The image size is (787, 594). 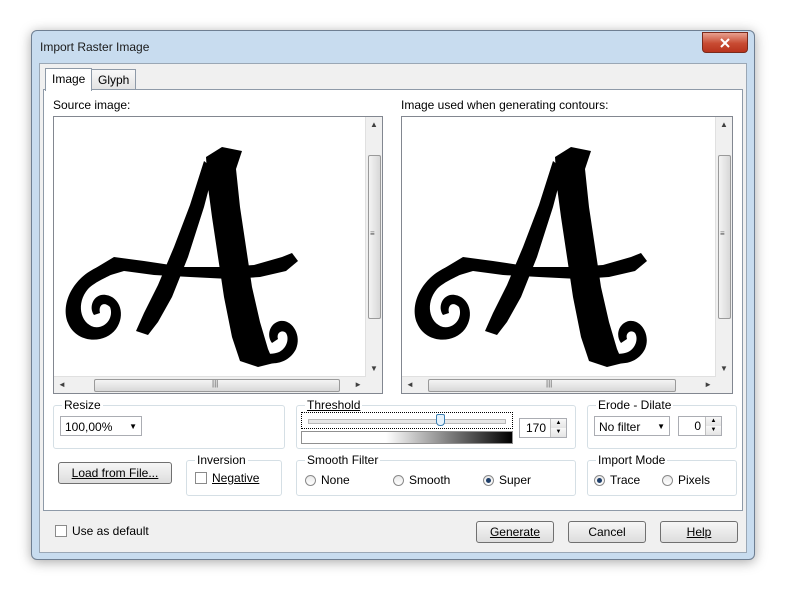 I want to click on threshold-slider, so click(x=407, y=420).